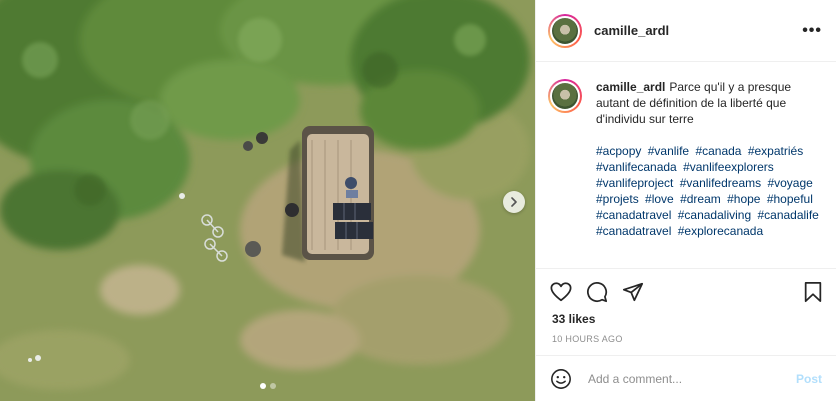  I want to click on hashtag-link: #canadalife, so click(787, 215).